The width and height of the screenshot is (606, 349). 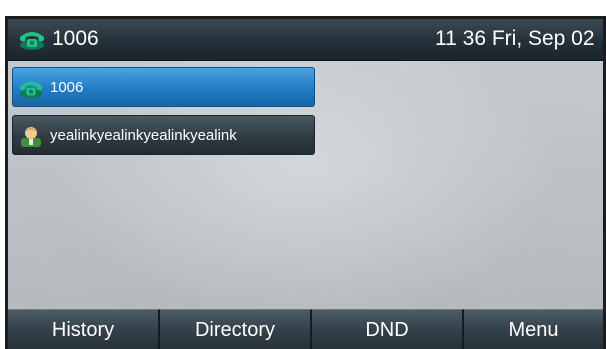 What do you see at coordinates (305, 40) in the screenshot?
I see `status-bar: 1006 11 36 Fri, Sep 02` at bounding box center [305, 40].